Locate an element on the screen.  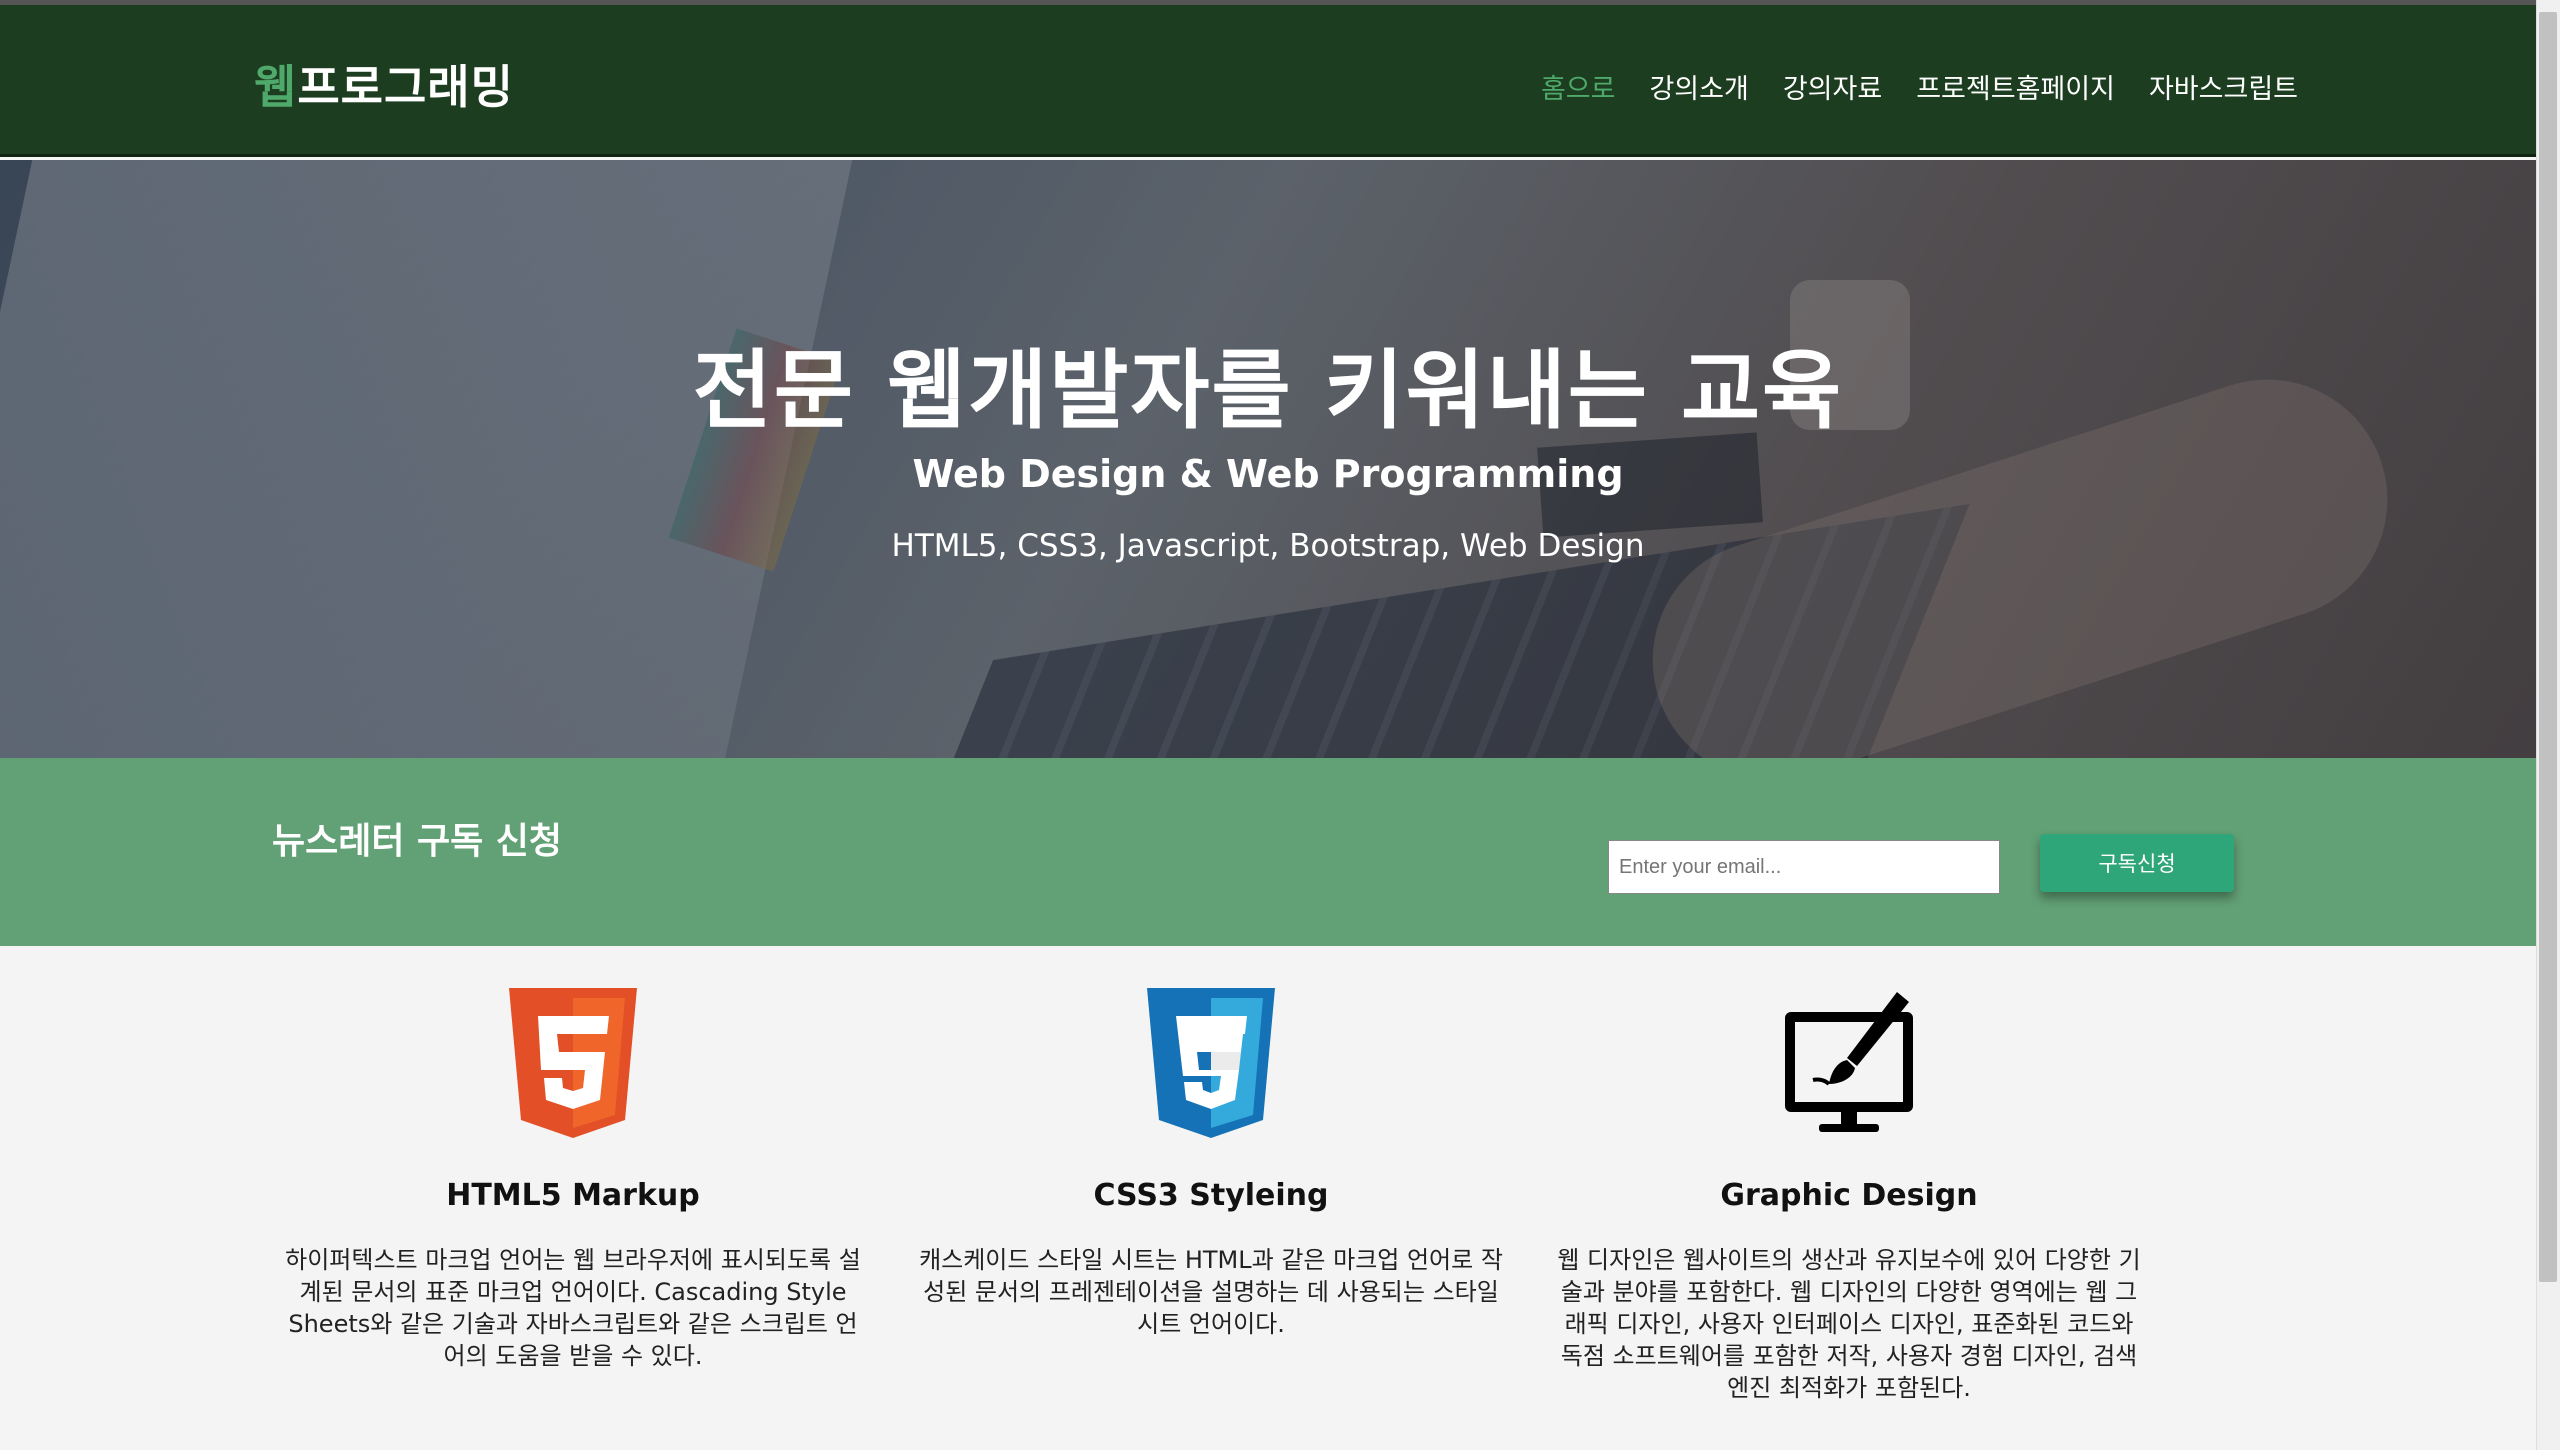
nav-link-javascript: 자바스크립트 is located at coordinates (2223, 86).